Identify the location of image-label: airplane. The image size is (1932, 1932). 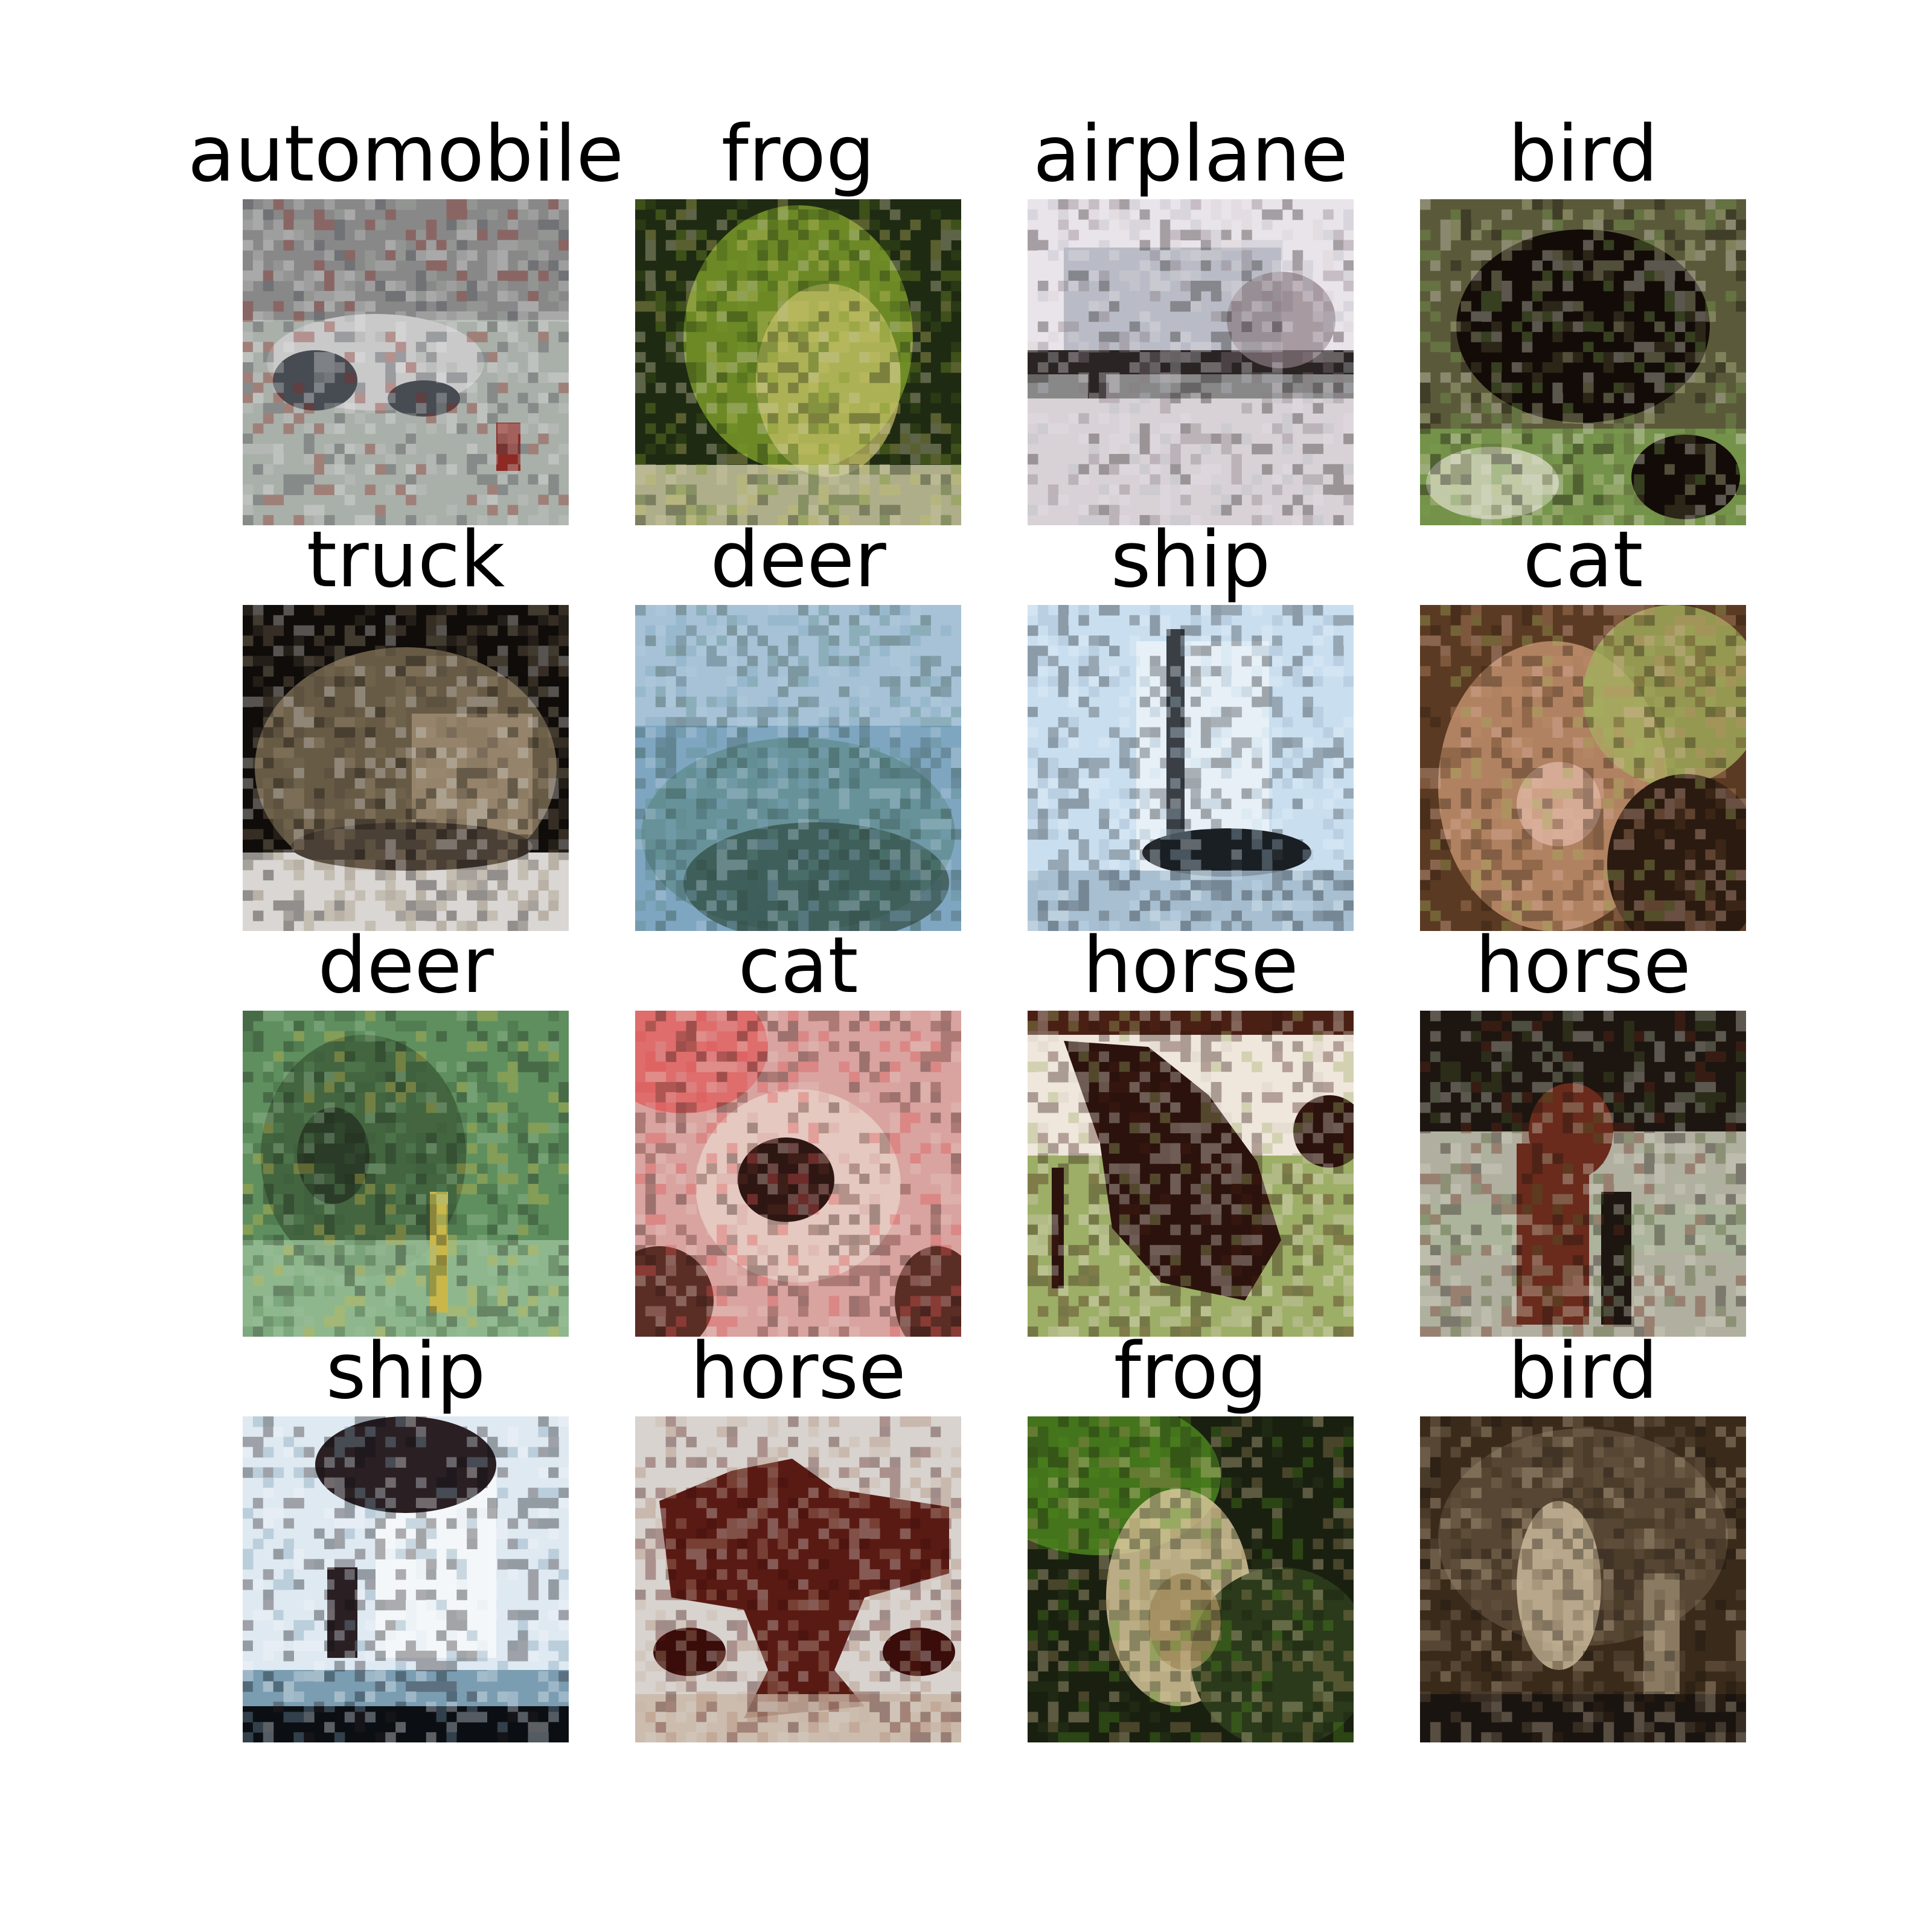
(1191, 154).